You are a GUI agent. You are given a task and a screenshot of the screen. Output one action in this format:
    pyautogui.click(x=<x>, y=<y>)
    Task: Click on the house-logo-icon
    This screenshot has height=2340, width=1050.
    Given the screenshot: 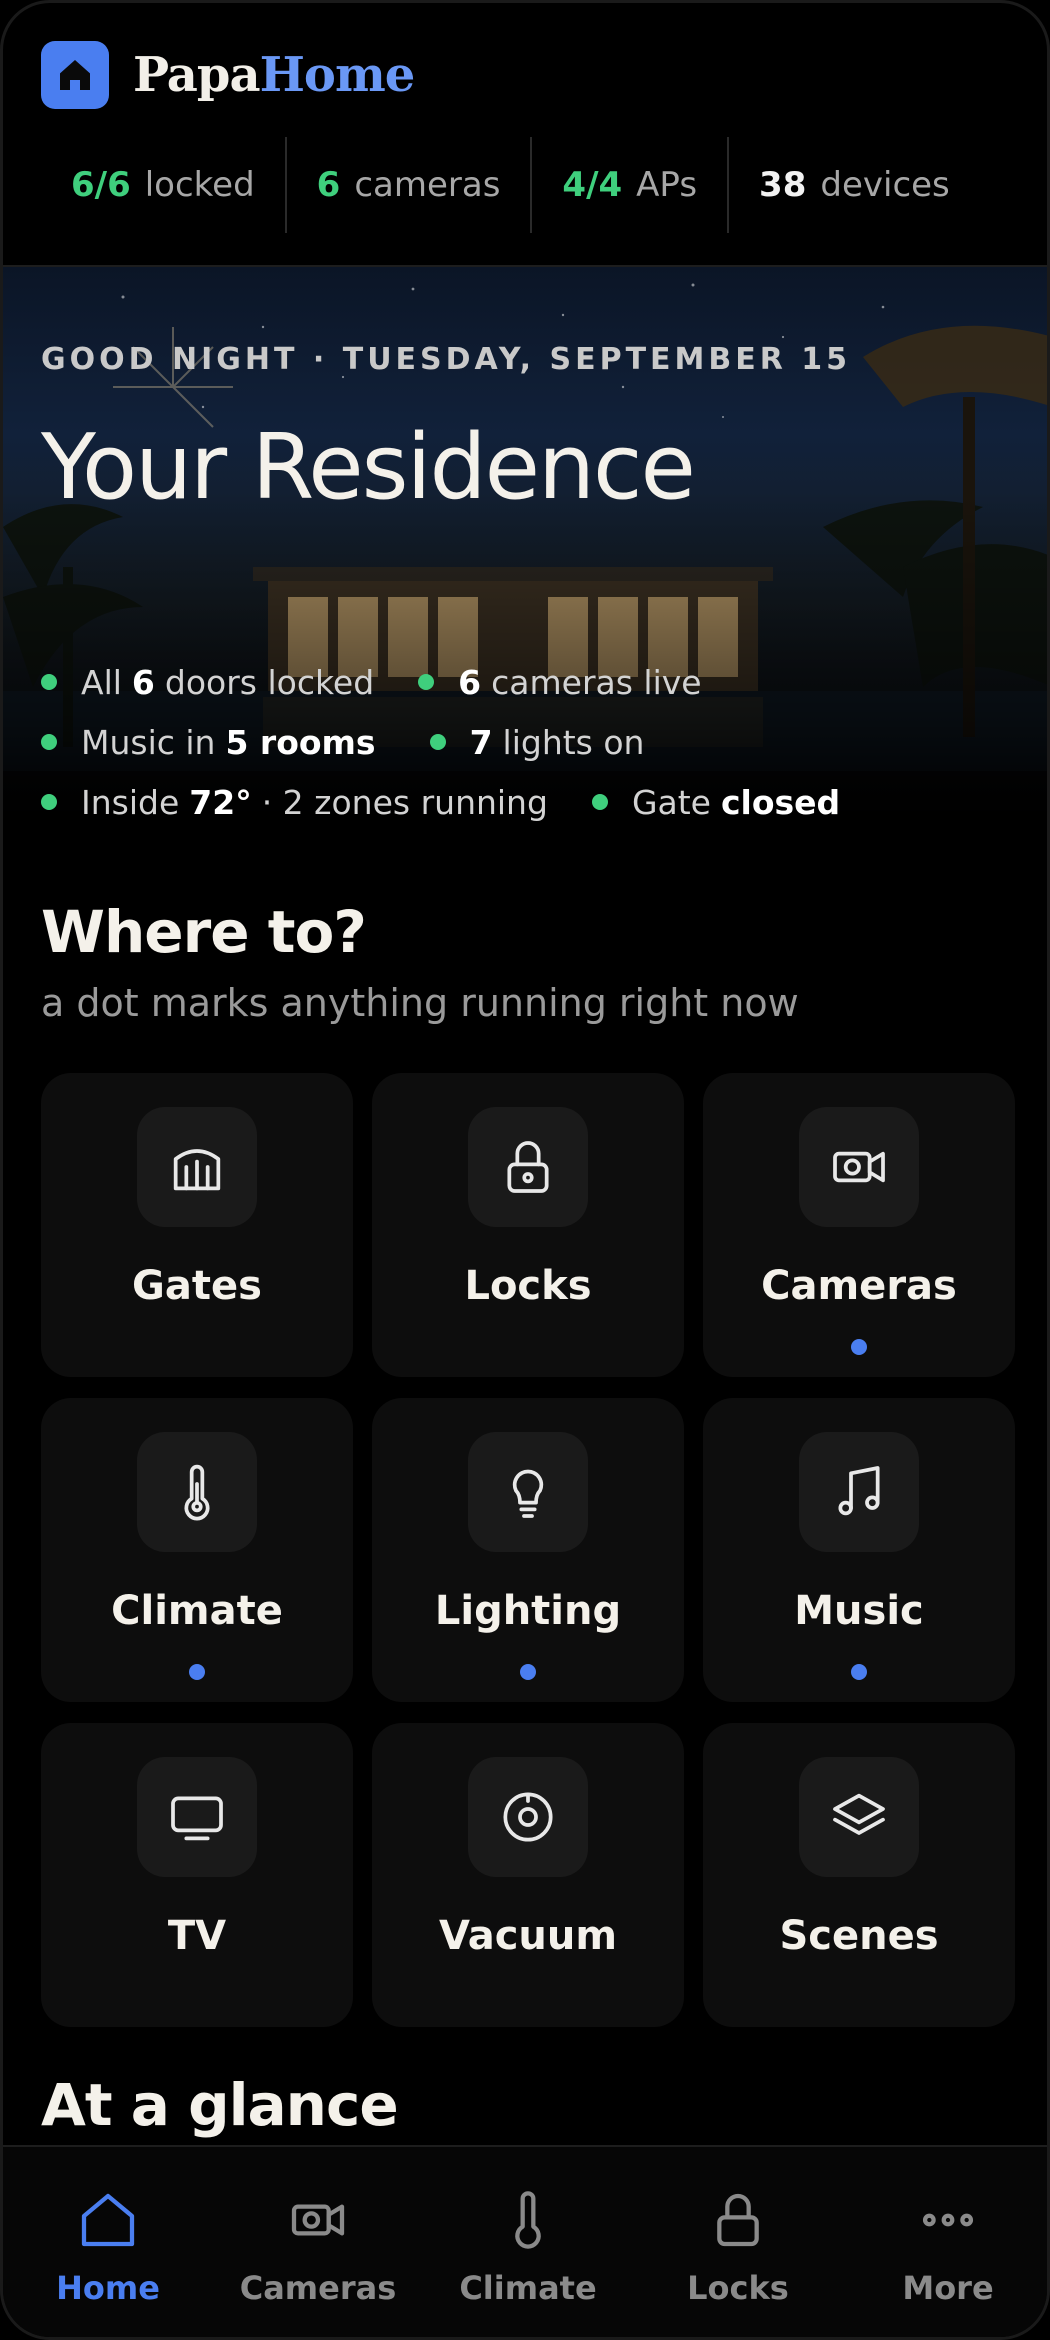 What is the action you would take?
    pyautogui.click(x=75, y=75)
    